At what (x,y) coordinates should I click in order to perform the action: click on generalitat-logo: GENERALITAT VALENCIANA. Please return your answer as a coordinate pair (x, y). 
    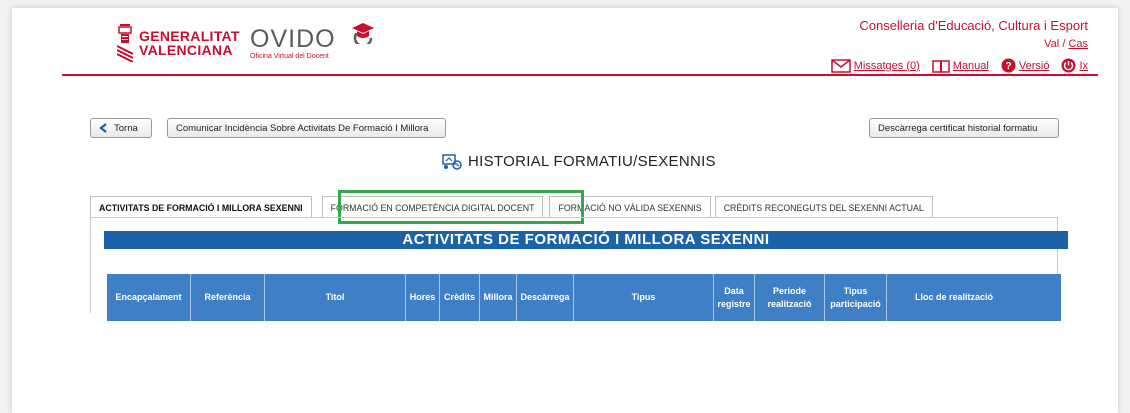
    Looking at the image, I should click on (178, 43).